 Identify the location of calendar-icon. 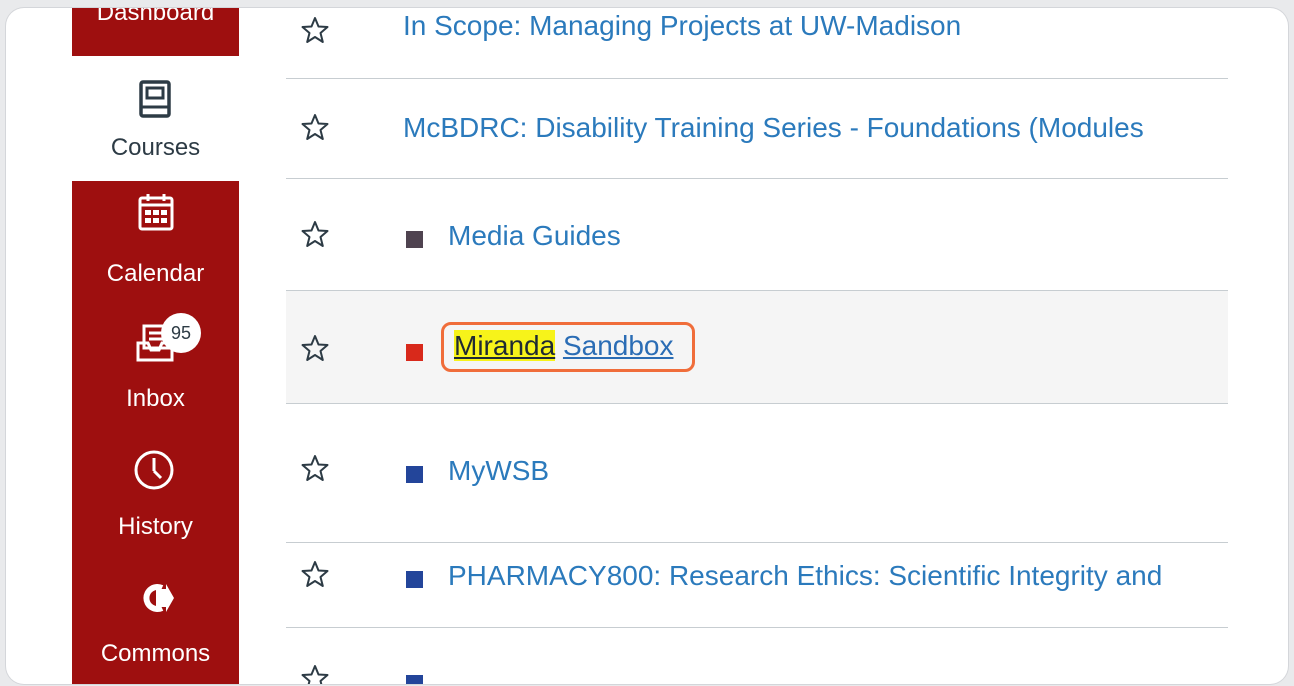
(156, 212).